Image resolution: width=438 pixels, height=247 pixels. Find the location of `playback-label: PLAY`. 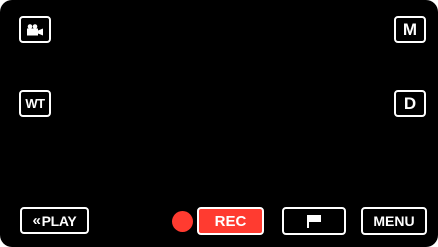

playback-label: PLAY is located at coordinates (59, 220).